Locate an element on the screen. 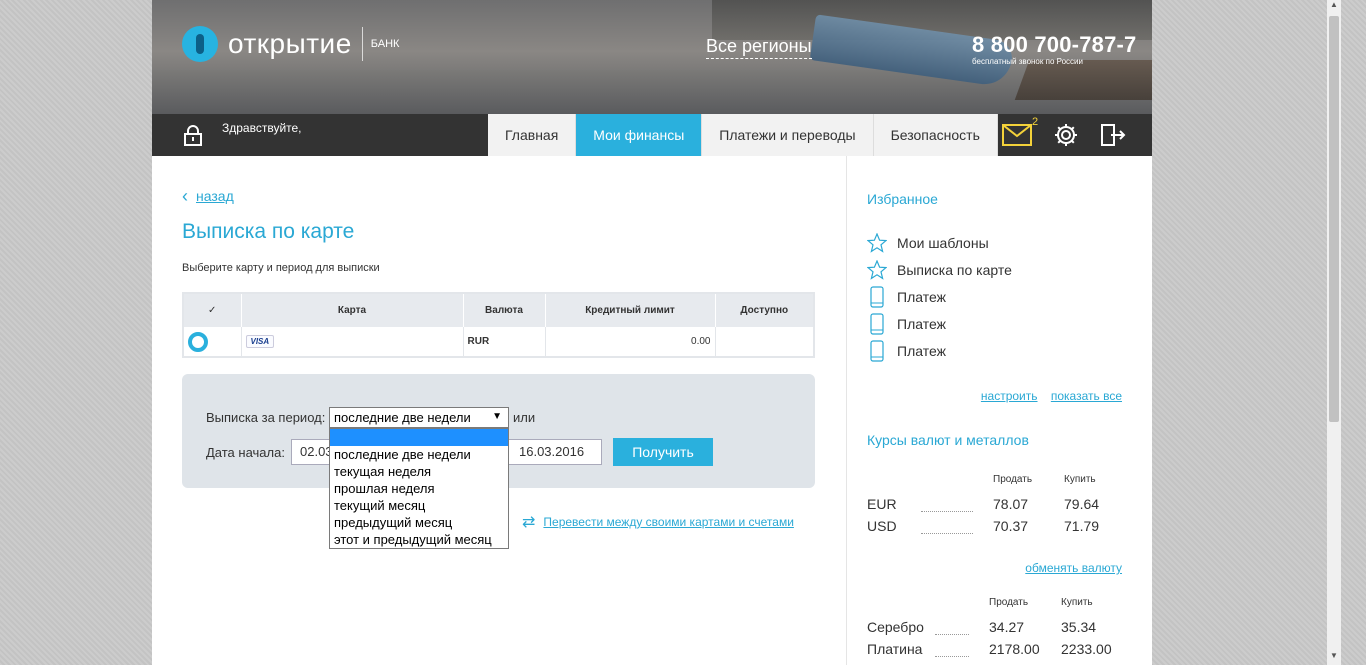 The width and height of the screenshot is (1366, 665). period-option: этот и предыдущий месяц is located at coordinates (419, 539).